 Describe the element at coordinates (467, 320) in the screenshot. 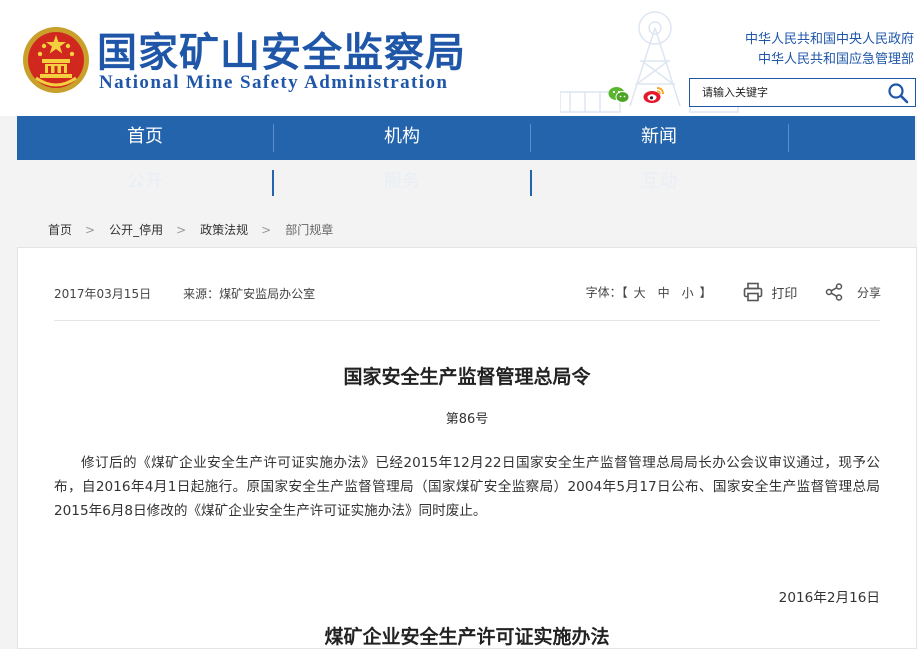

I see `meta-divider` at that location.